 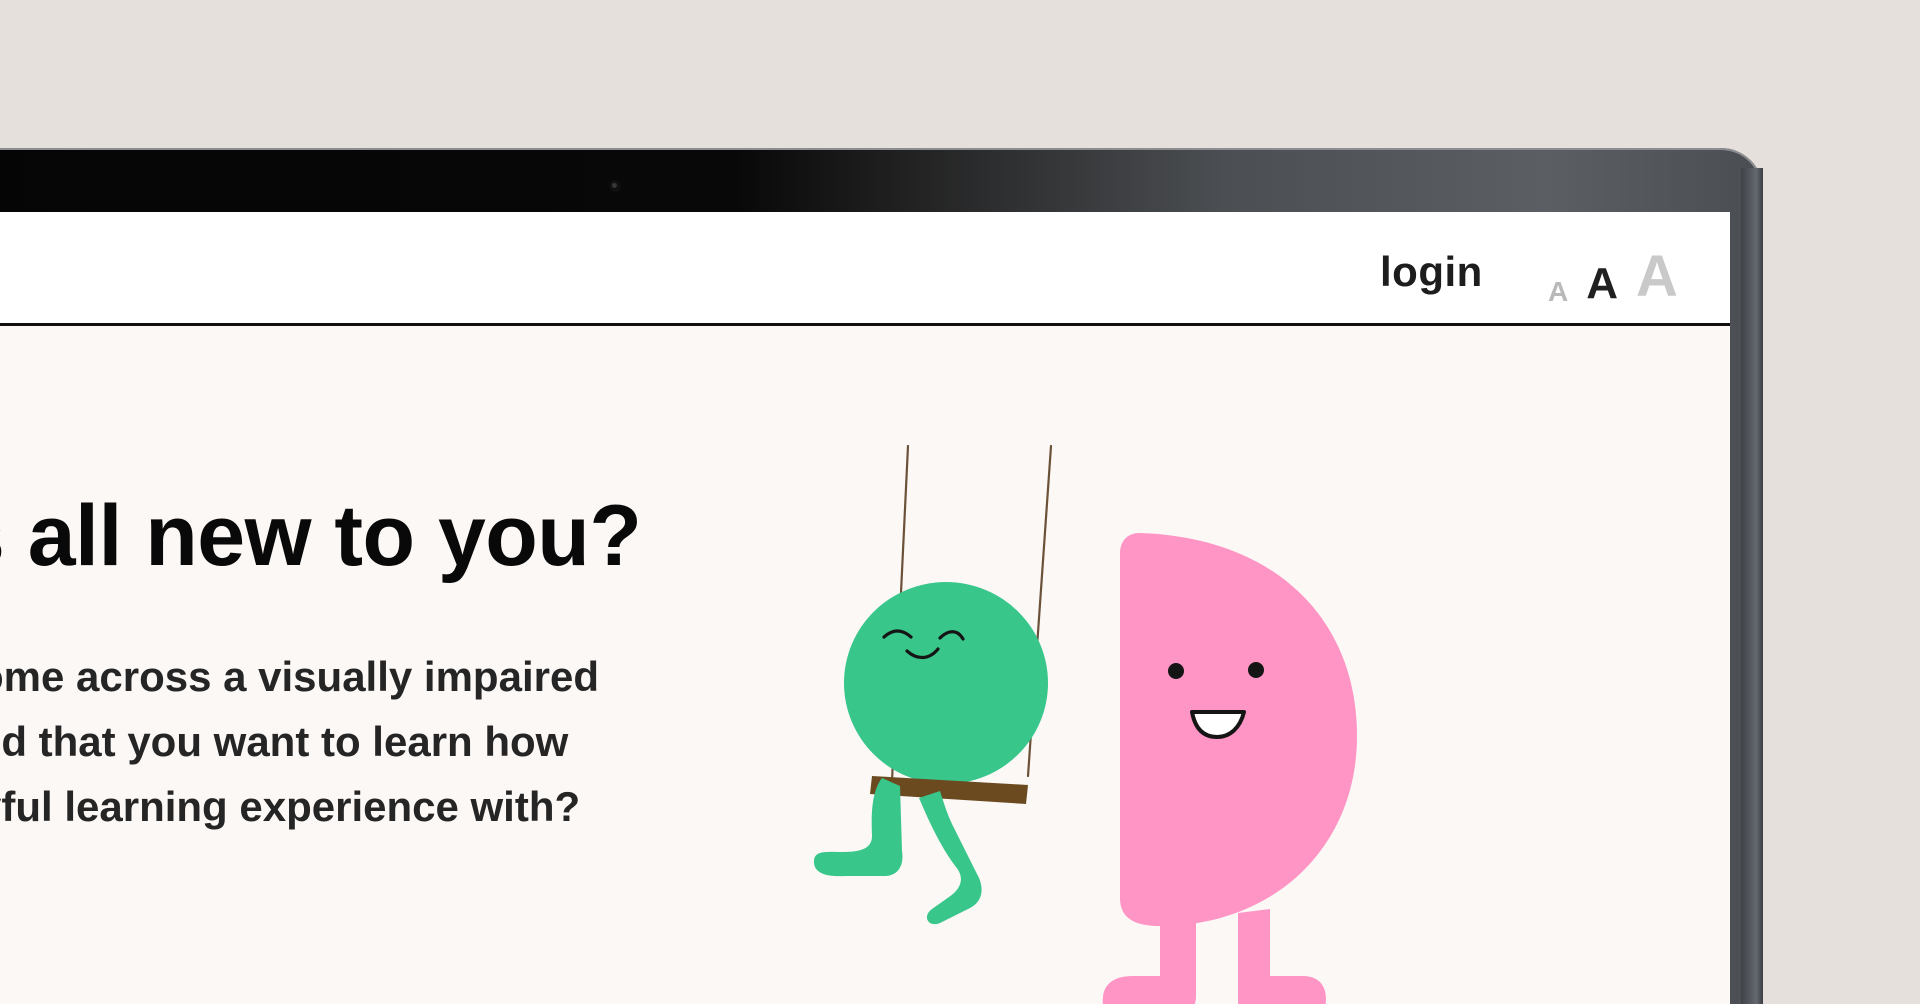 I want to click on pink-character-right-leg, so click(x=1282, y=956).